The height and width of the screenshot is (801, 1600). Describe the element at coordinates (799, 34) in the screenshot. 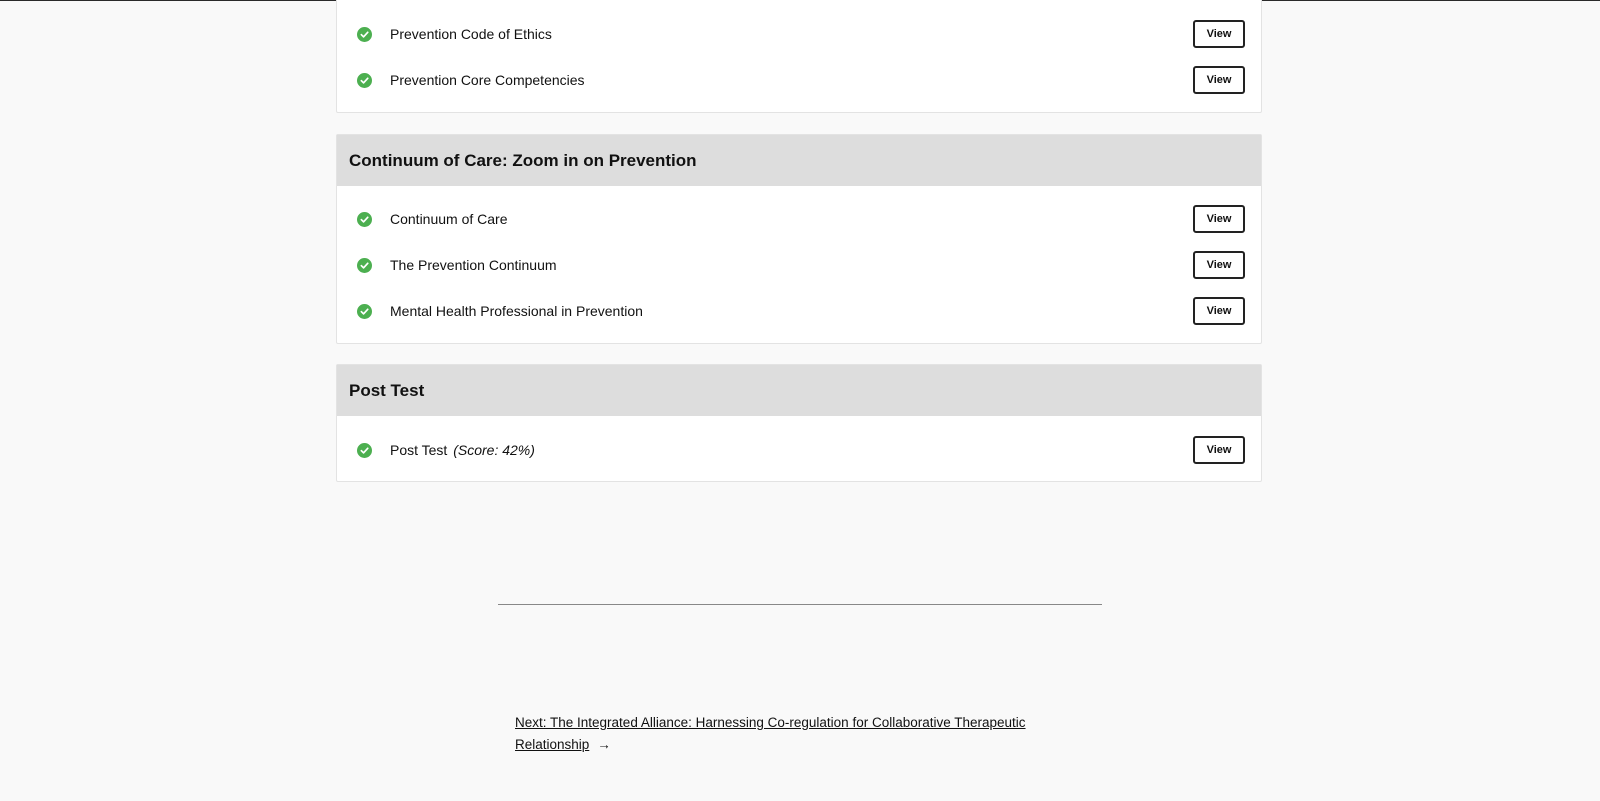

I see `lesson-row: Prevention Code of Ethics View` at that location.